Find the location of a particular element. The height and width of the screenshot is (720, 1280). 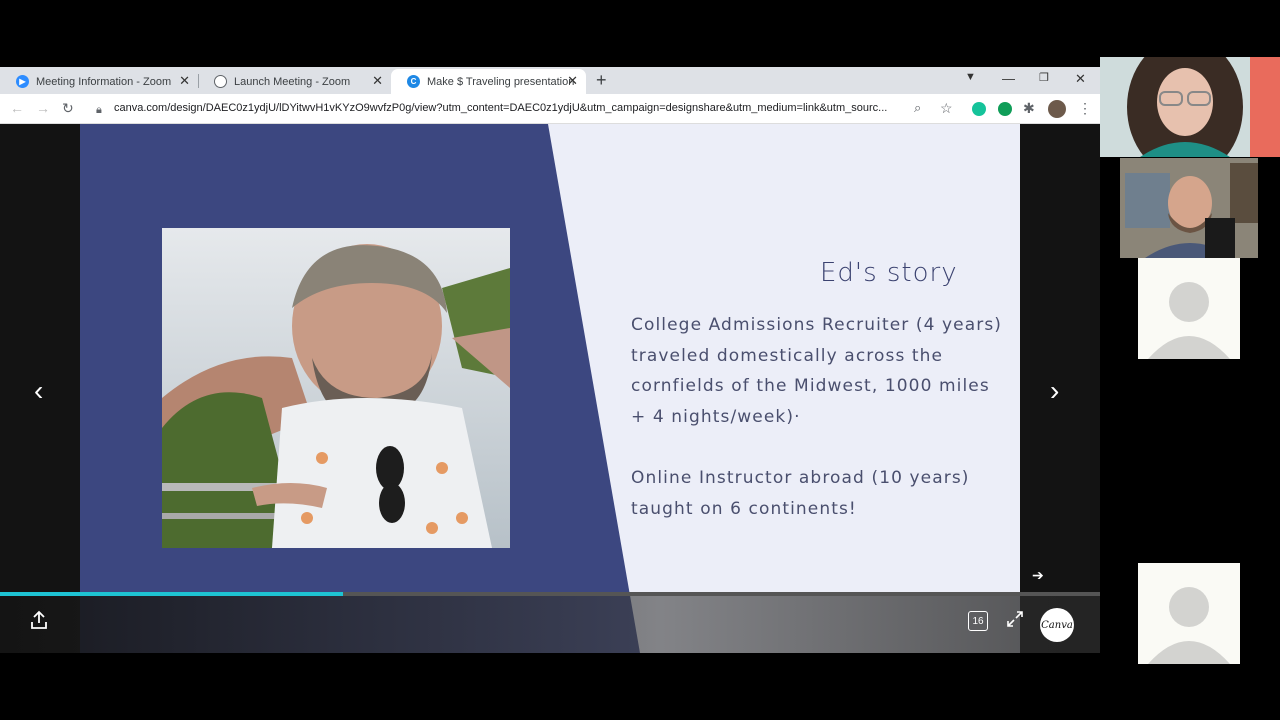

previous-slide-arrow: ‹ is located at coordinates (38, 391).